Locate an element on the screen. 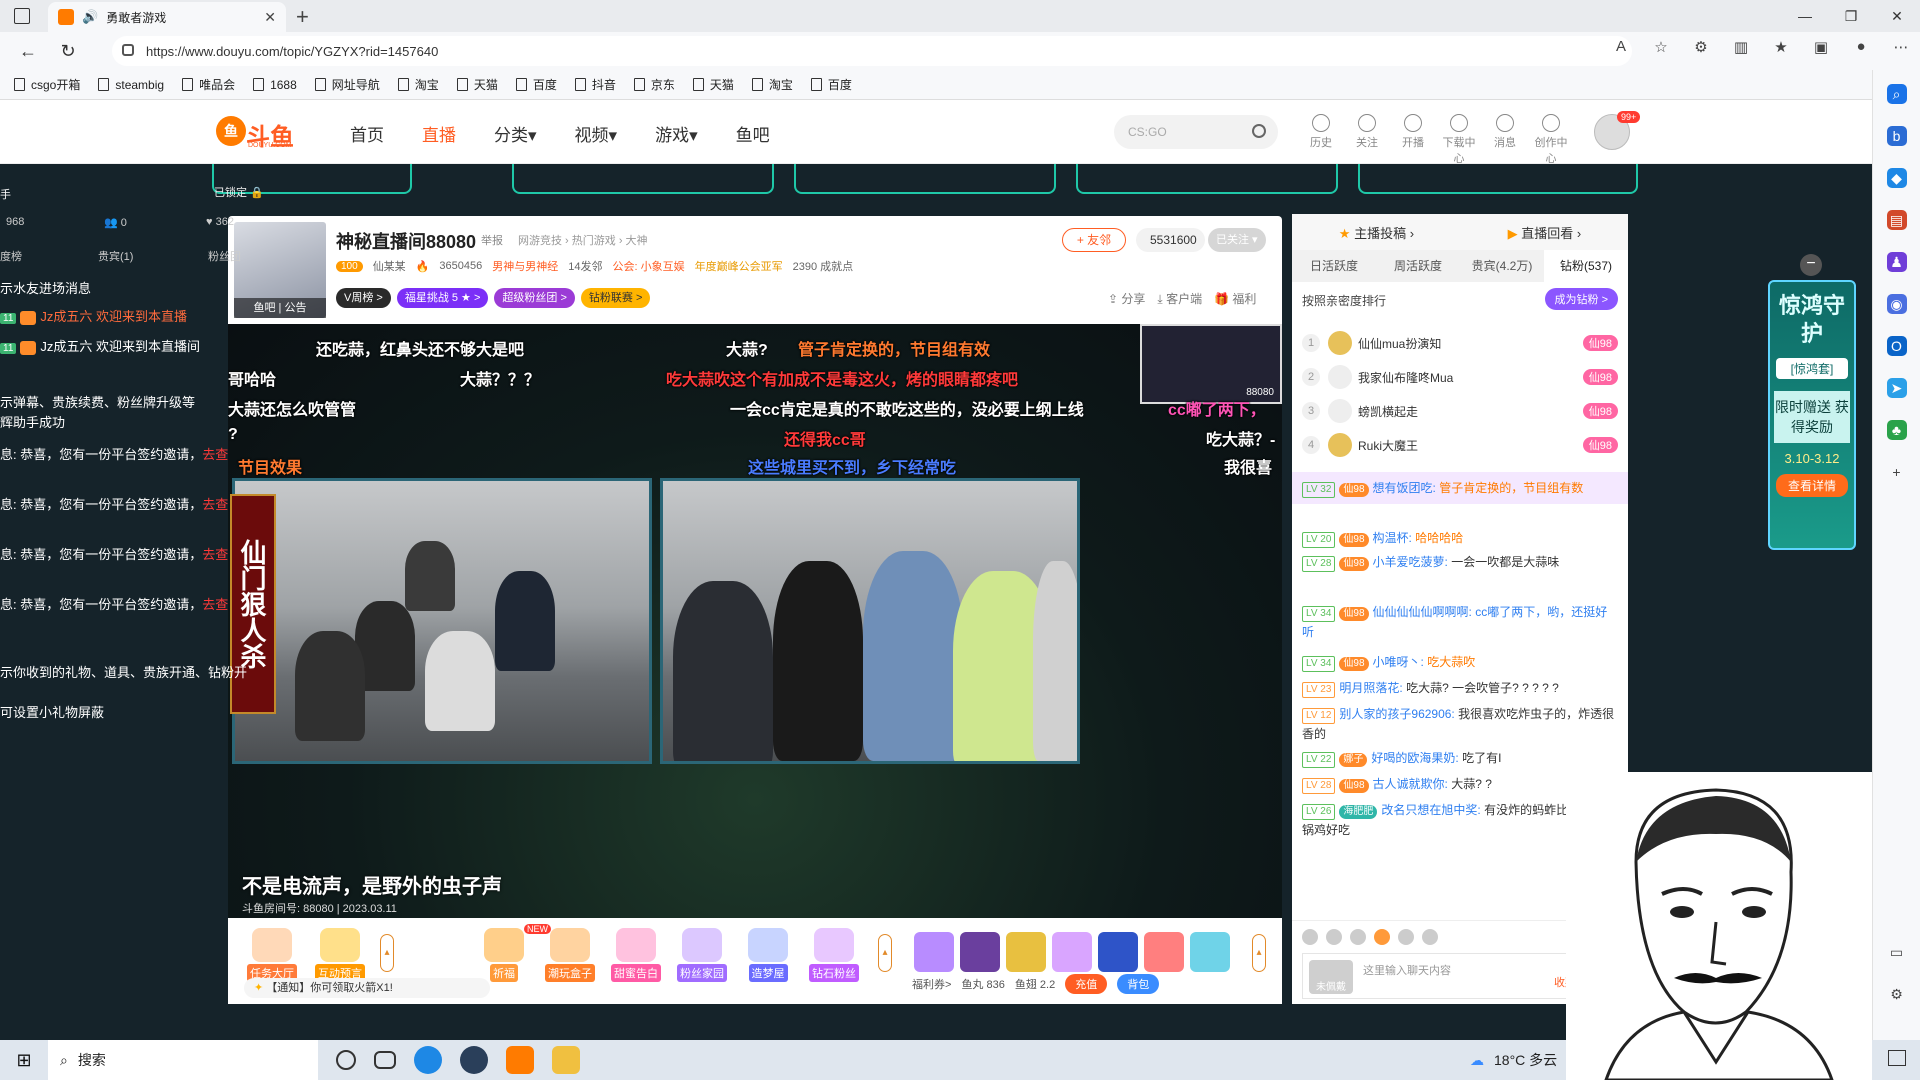  tab-actions-icon is located at coordinates (22, 16).